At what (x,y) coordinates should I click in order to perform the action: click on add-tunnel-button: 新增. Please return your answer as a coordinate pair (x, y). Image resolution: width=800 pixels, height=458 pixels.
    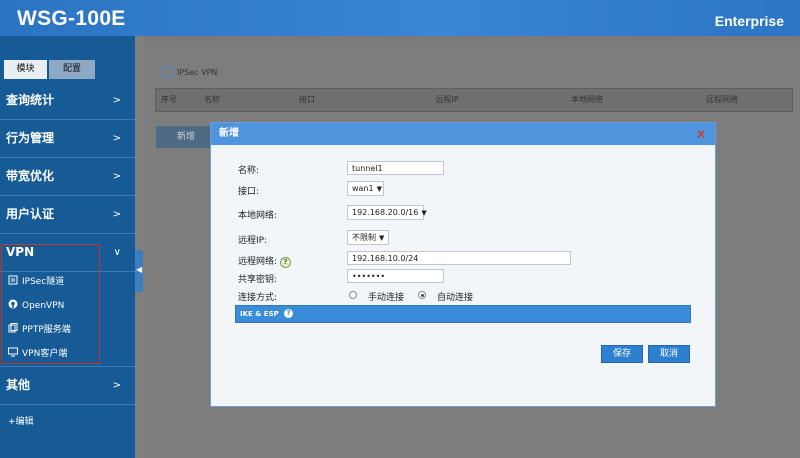
    Looking at the image, I should click on (186, 137).